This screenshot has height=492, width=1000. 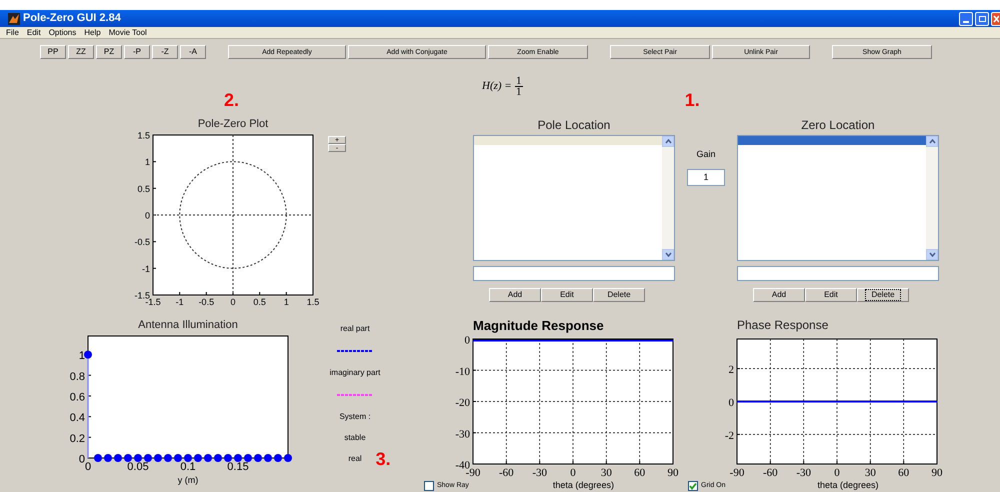 What do you see at coordinates (14, 18) in the screenshot?
I see `app-logo-icon` at bounding box center [14, 18].